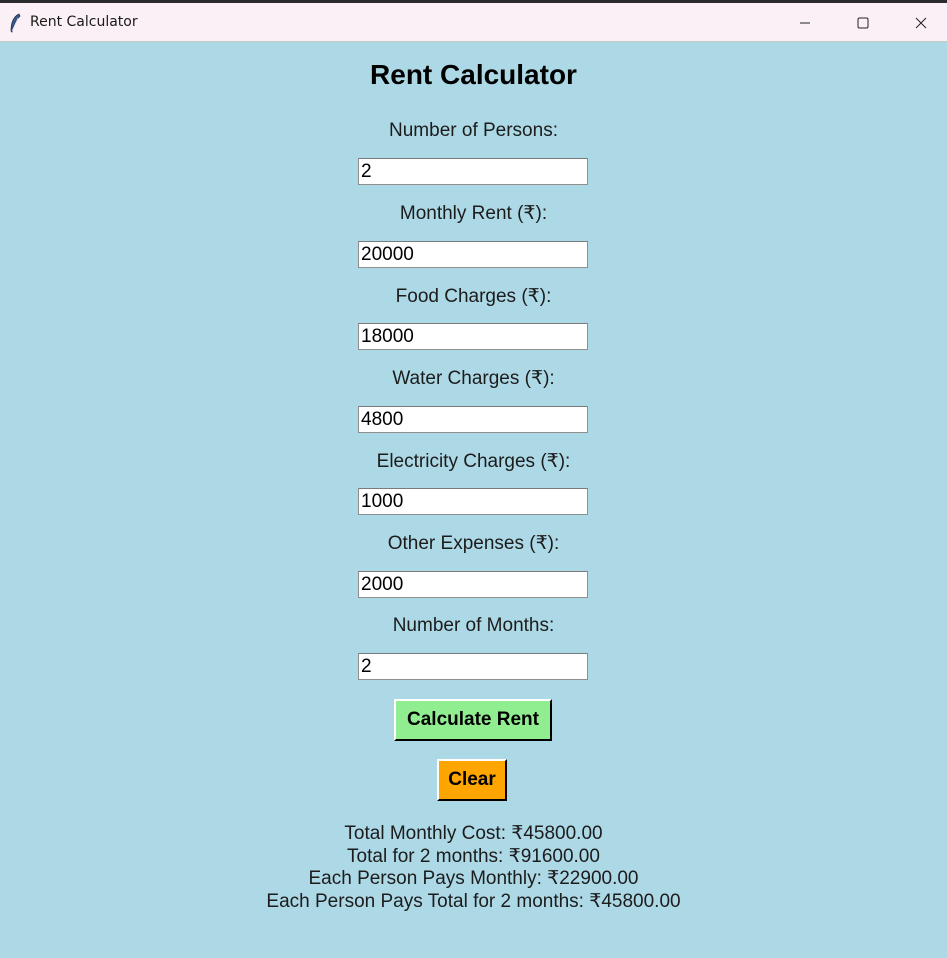  What do you see at coordinates (473, 336) in the screenshot?
I see `food-charges-input` at bounding box center [473, 336].